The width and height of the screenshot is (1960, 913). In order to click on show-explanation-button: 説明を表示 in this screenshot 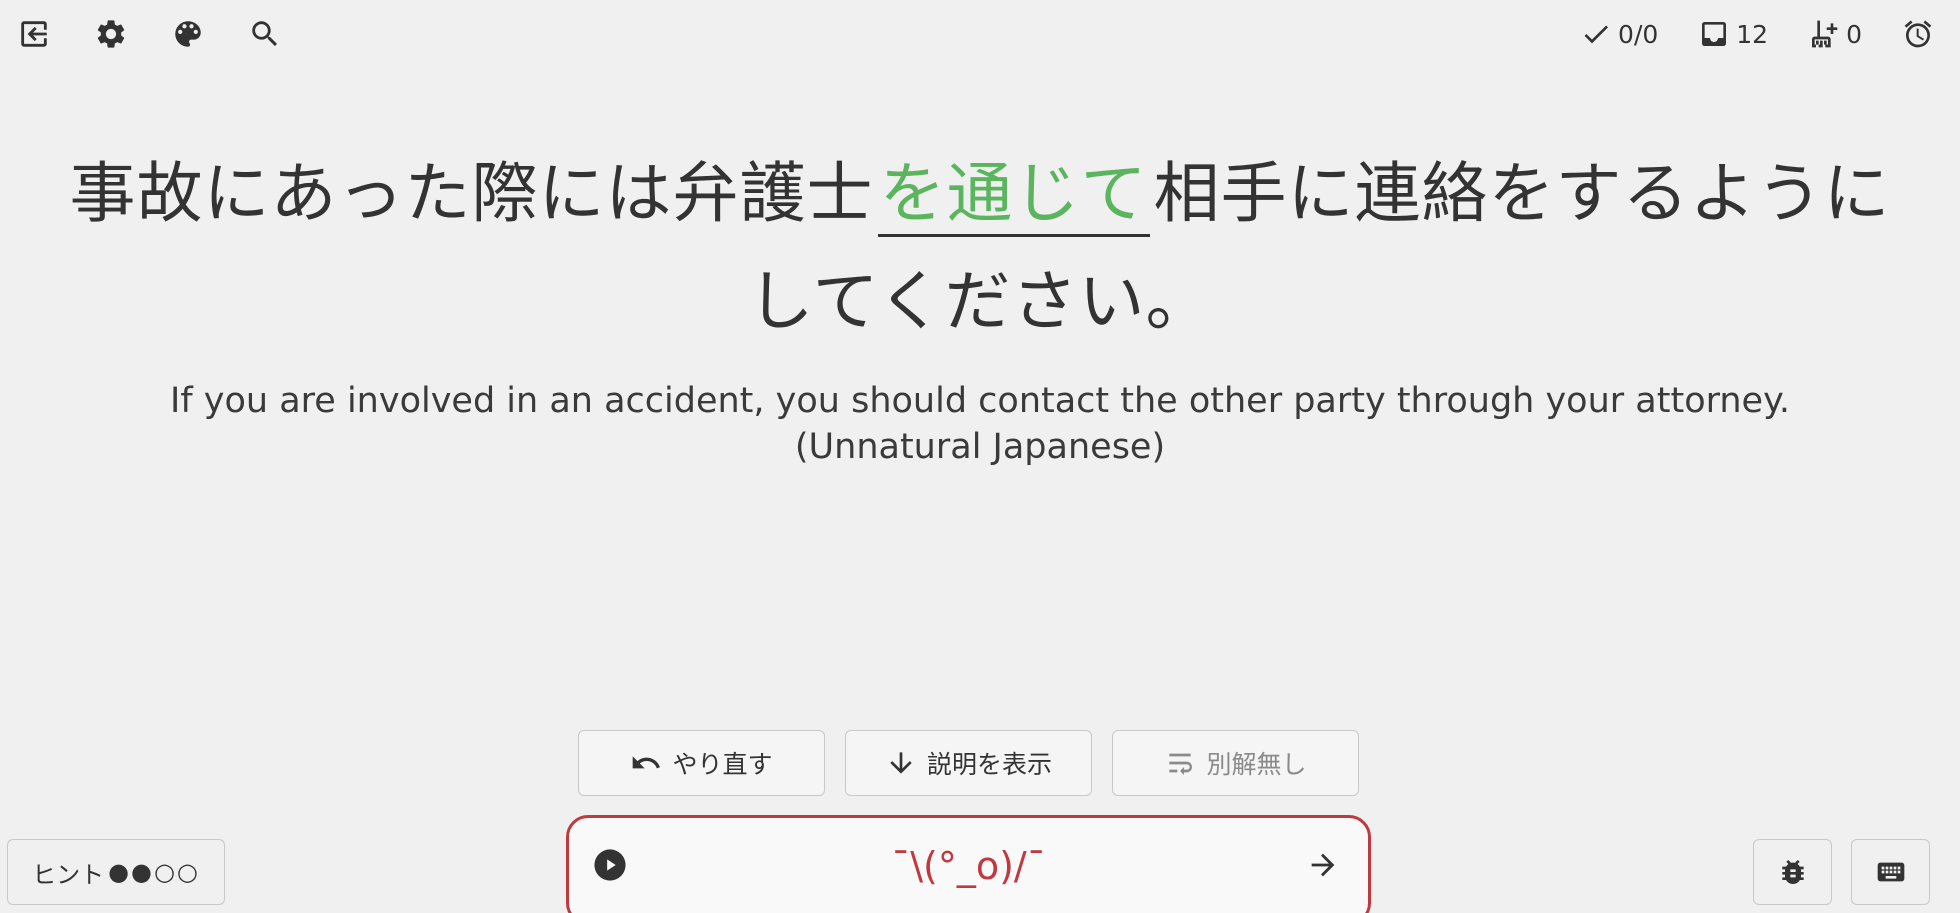, I will do `click(968, 763)`.